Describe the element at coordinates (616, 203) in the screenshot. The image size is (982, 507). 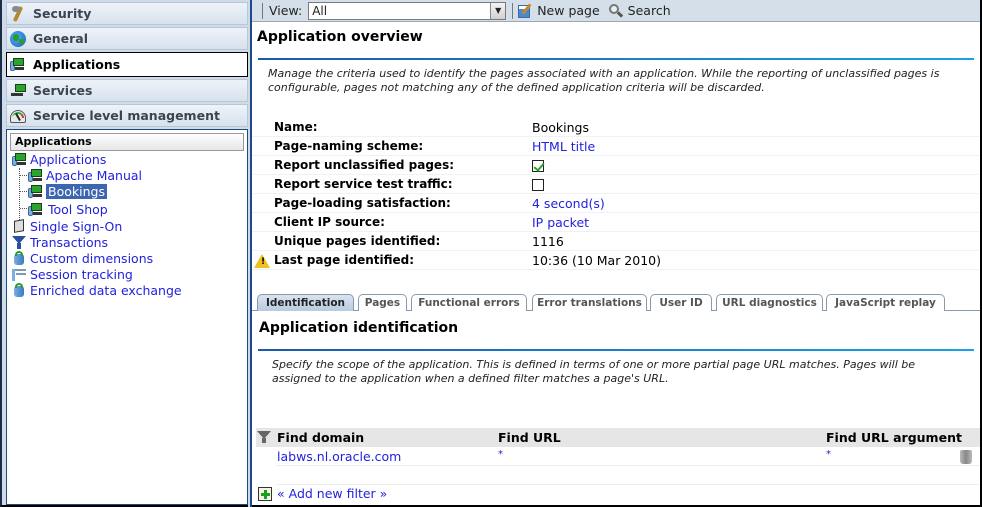
I see `field-row-page-loading: Page-loading satisfaction: 4 second(s)` at that location.